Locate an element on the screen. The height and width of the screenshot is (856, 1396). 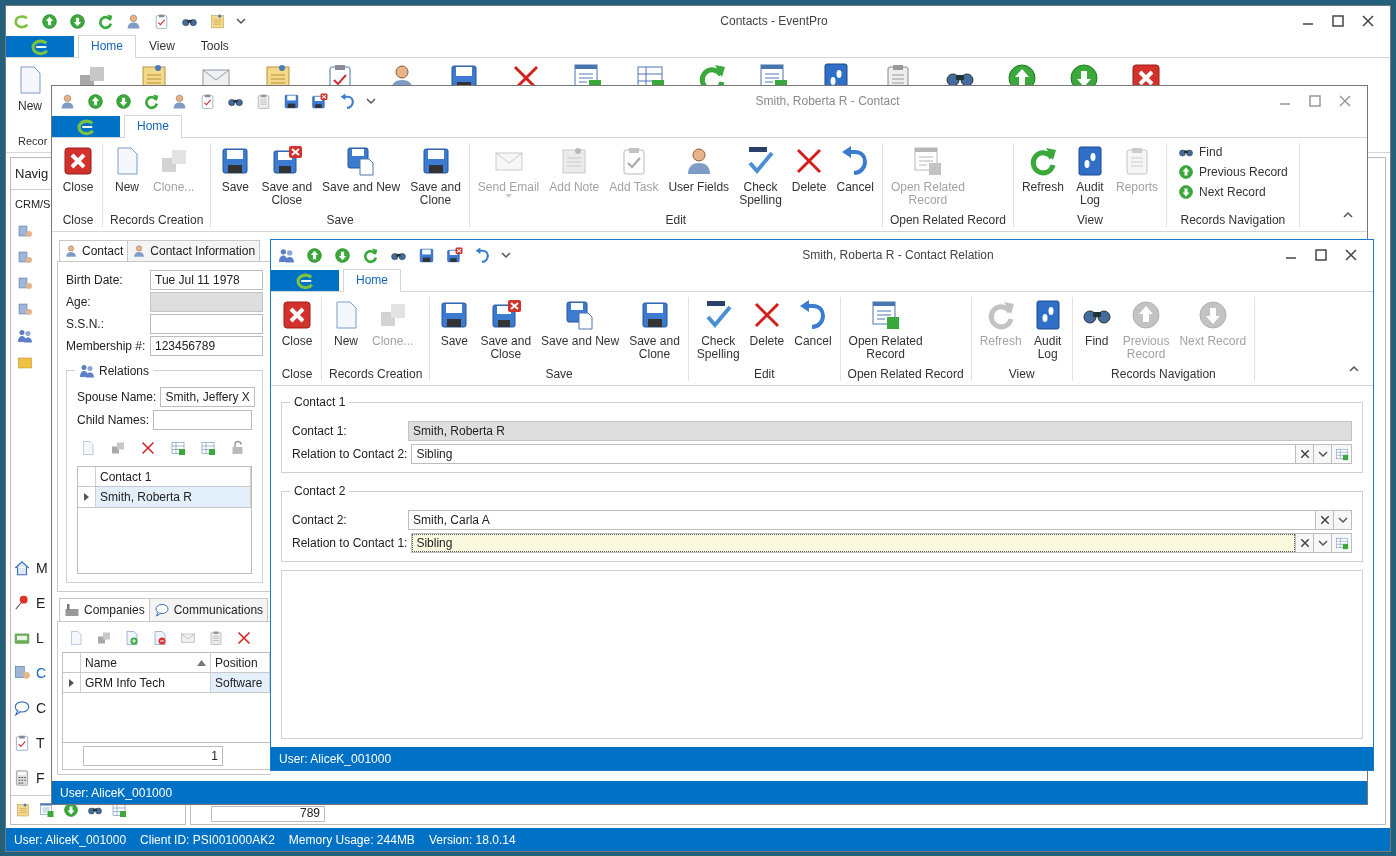
group-label: Open Related Record is located at coordinates (947, 220).